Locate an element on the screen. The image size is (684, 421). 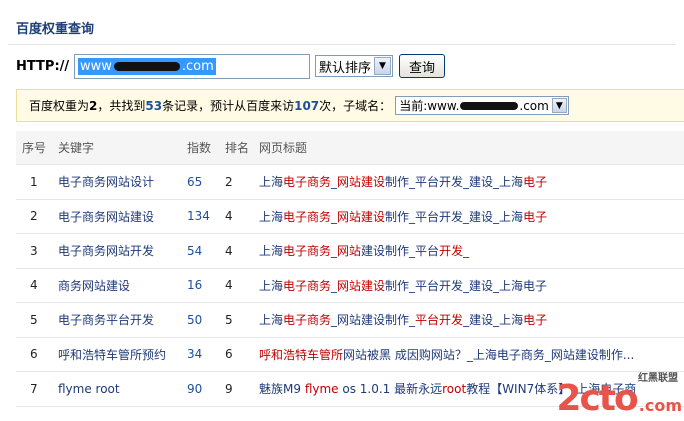
subdomain-select: 当前:www. .com ▼ is located at coordinates (482, 105).